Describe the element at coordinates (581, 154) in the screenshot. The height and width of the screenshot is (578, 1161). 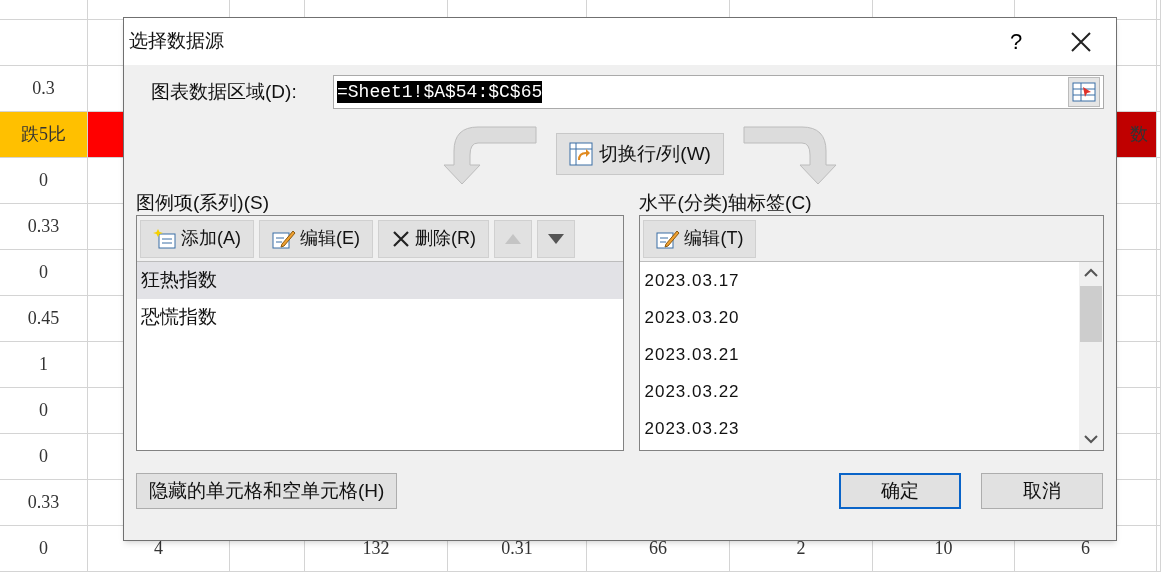
I see `table-swap-icon` at that location.